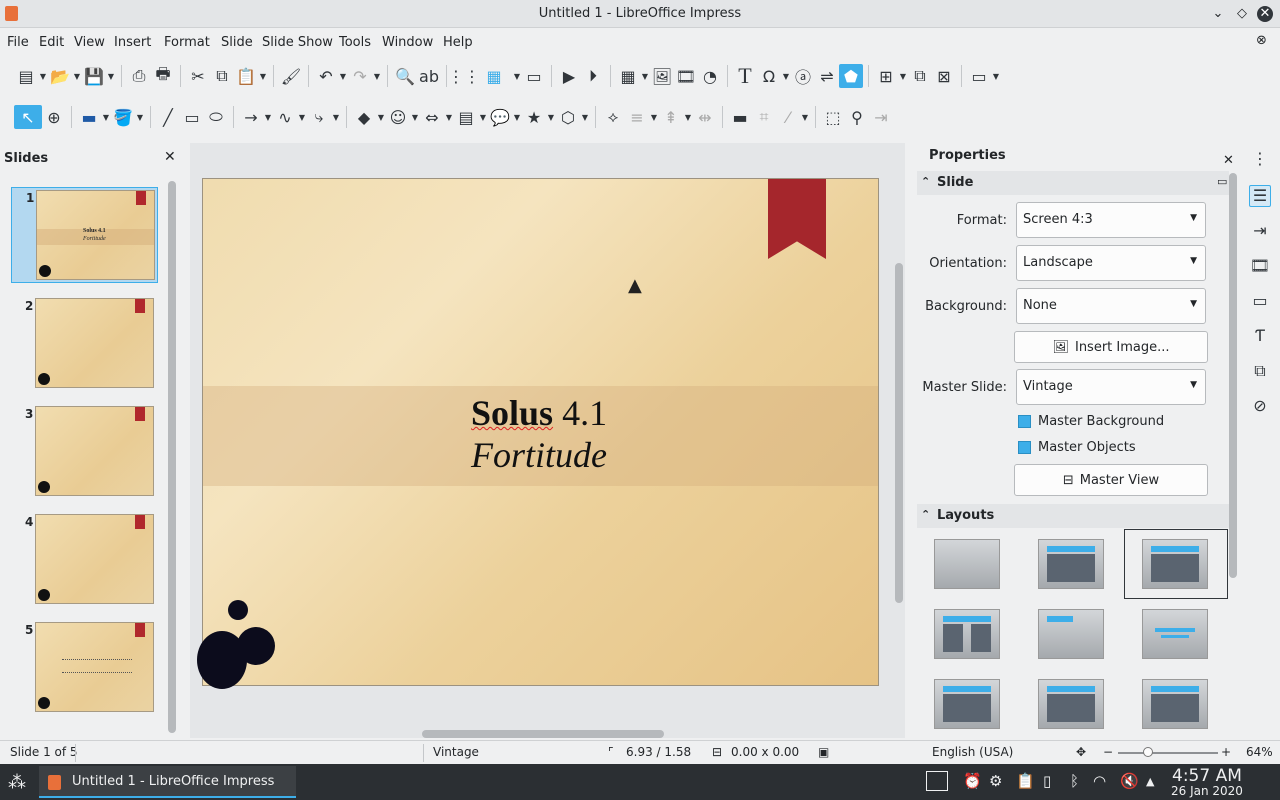 Image resolution: width=1280 pixels, height=800 pixels. I want to click on maximize-icon: ◇, so click(1242, 14).